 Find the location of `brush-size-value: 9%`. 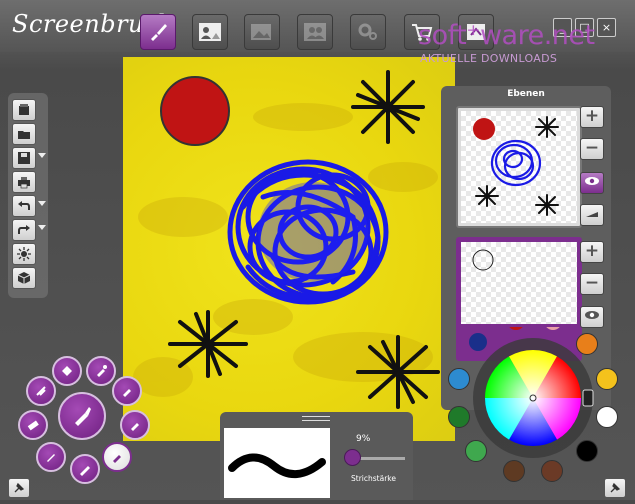

brush-size-value: 9% is located at coordinates (363, 439).